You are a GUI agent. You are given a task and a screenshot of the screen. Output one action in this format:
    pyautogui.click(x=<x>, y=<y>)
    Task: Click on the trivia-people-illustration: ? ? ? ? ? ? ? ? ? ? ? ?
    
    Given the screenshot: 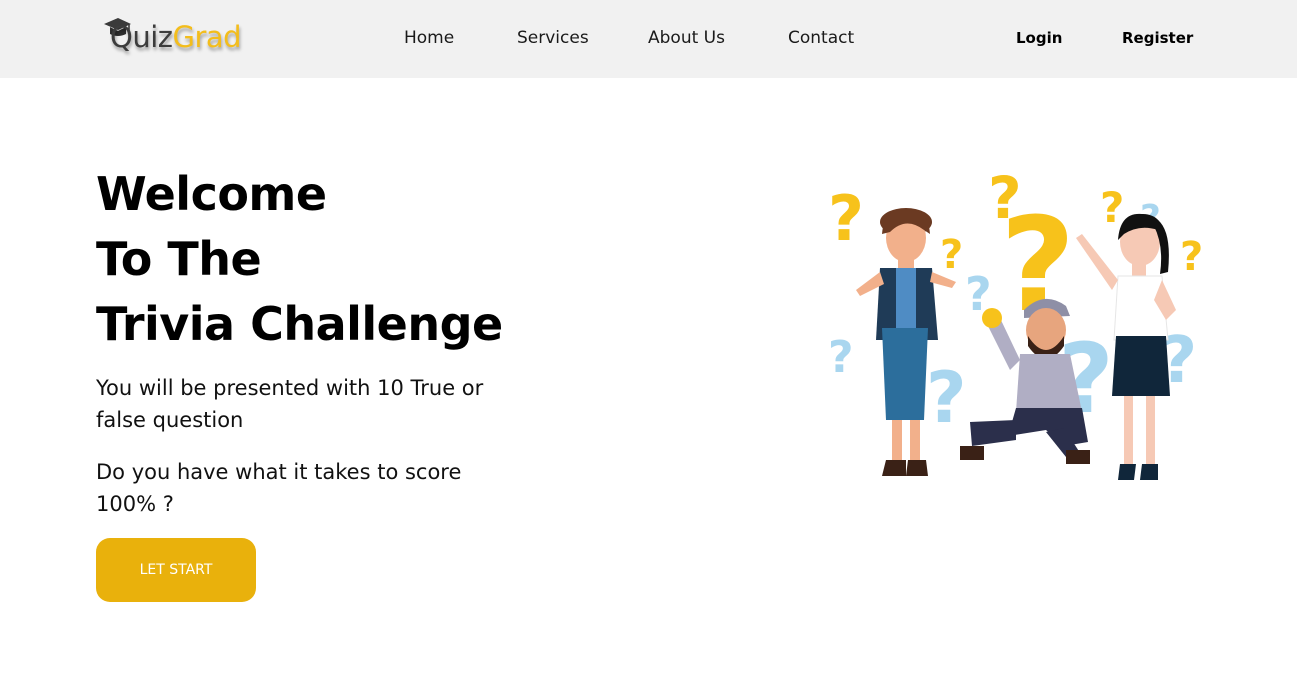 What is the action you would take?
    pyautogui.click(x=1015, y=322)
    